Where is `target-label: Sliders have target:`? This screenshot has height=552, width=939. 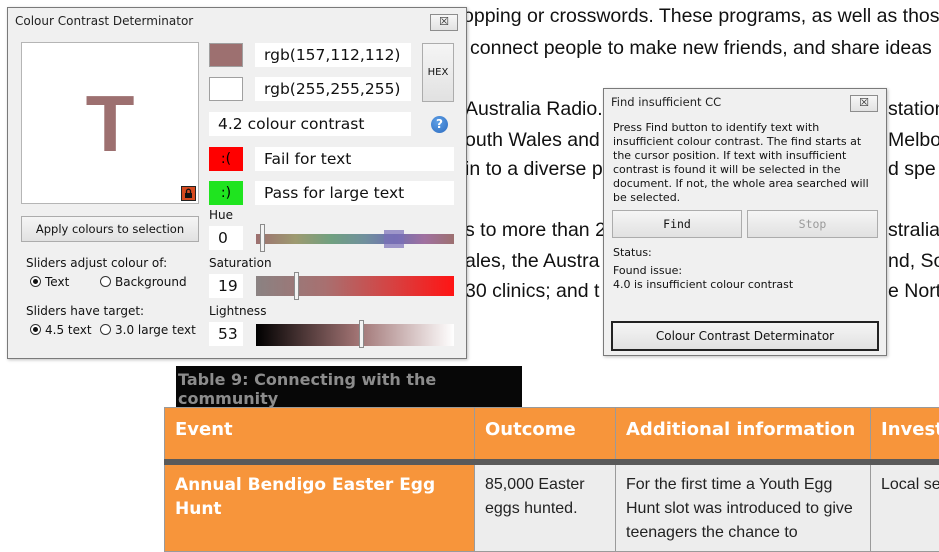 target-label: Sliders have target: is located at coordinates (85, 311).